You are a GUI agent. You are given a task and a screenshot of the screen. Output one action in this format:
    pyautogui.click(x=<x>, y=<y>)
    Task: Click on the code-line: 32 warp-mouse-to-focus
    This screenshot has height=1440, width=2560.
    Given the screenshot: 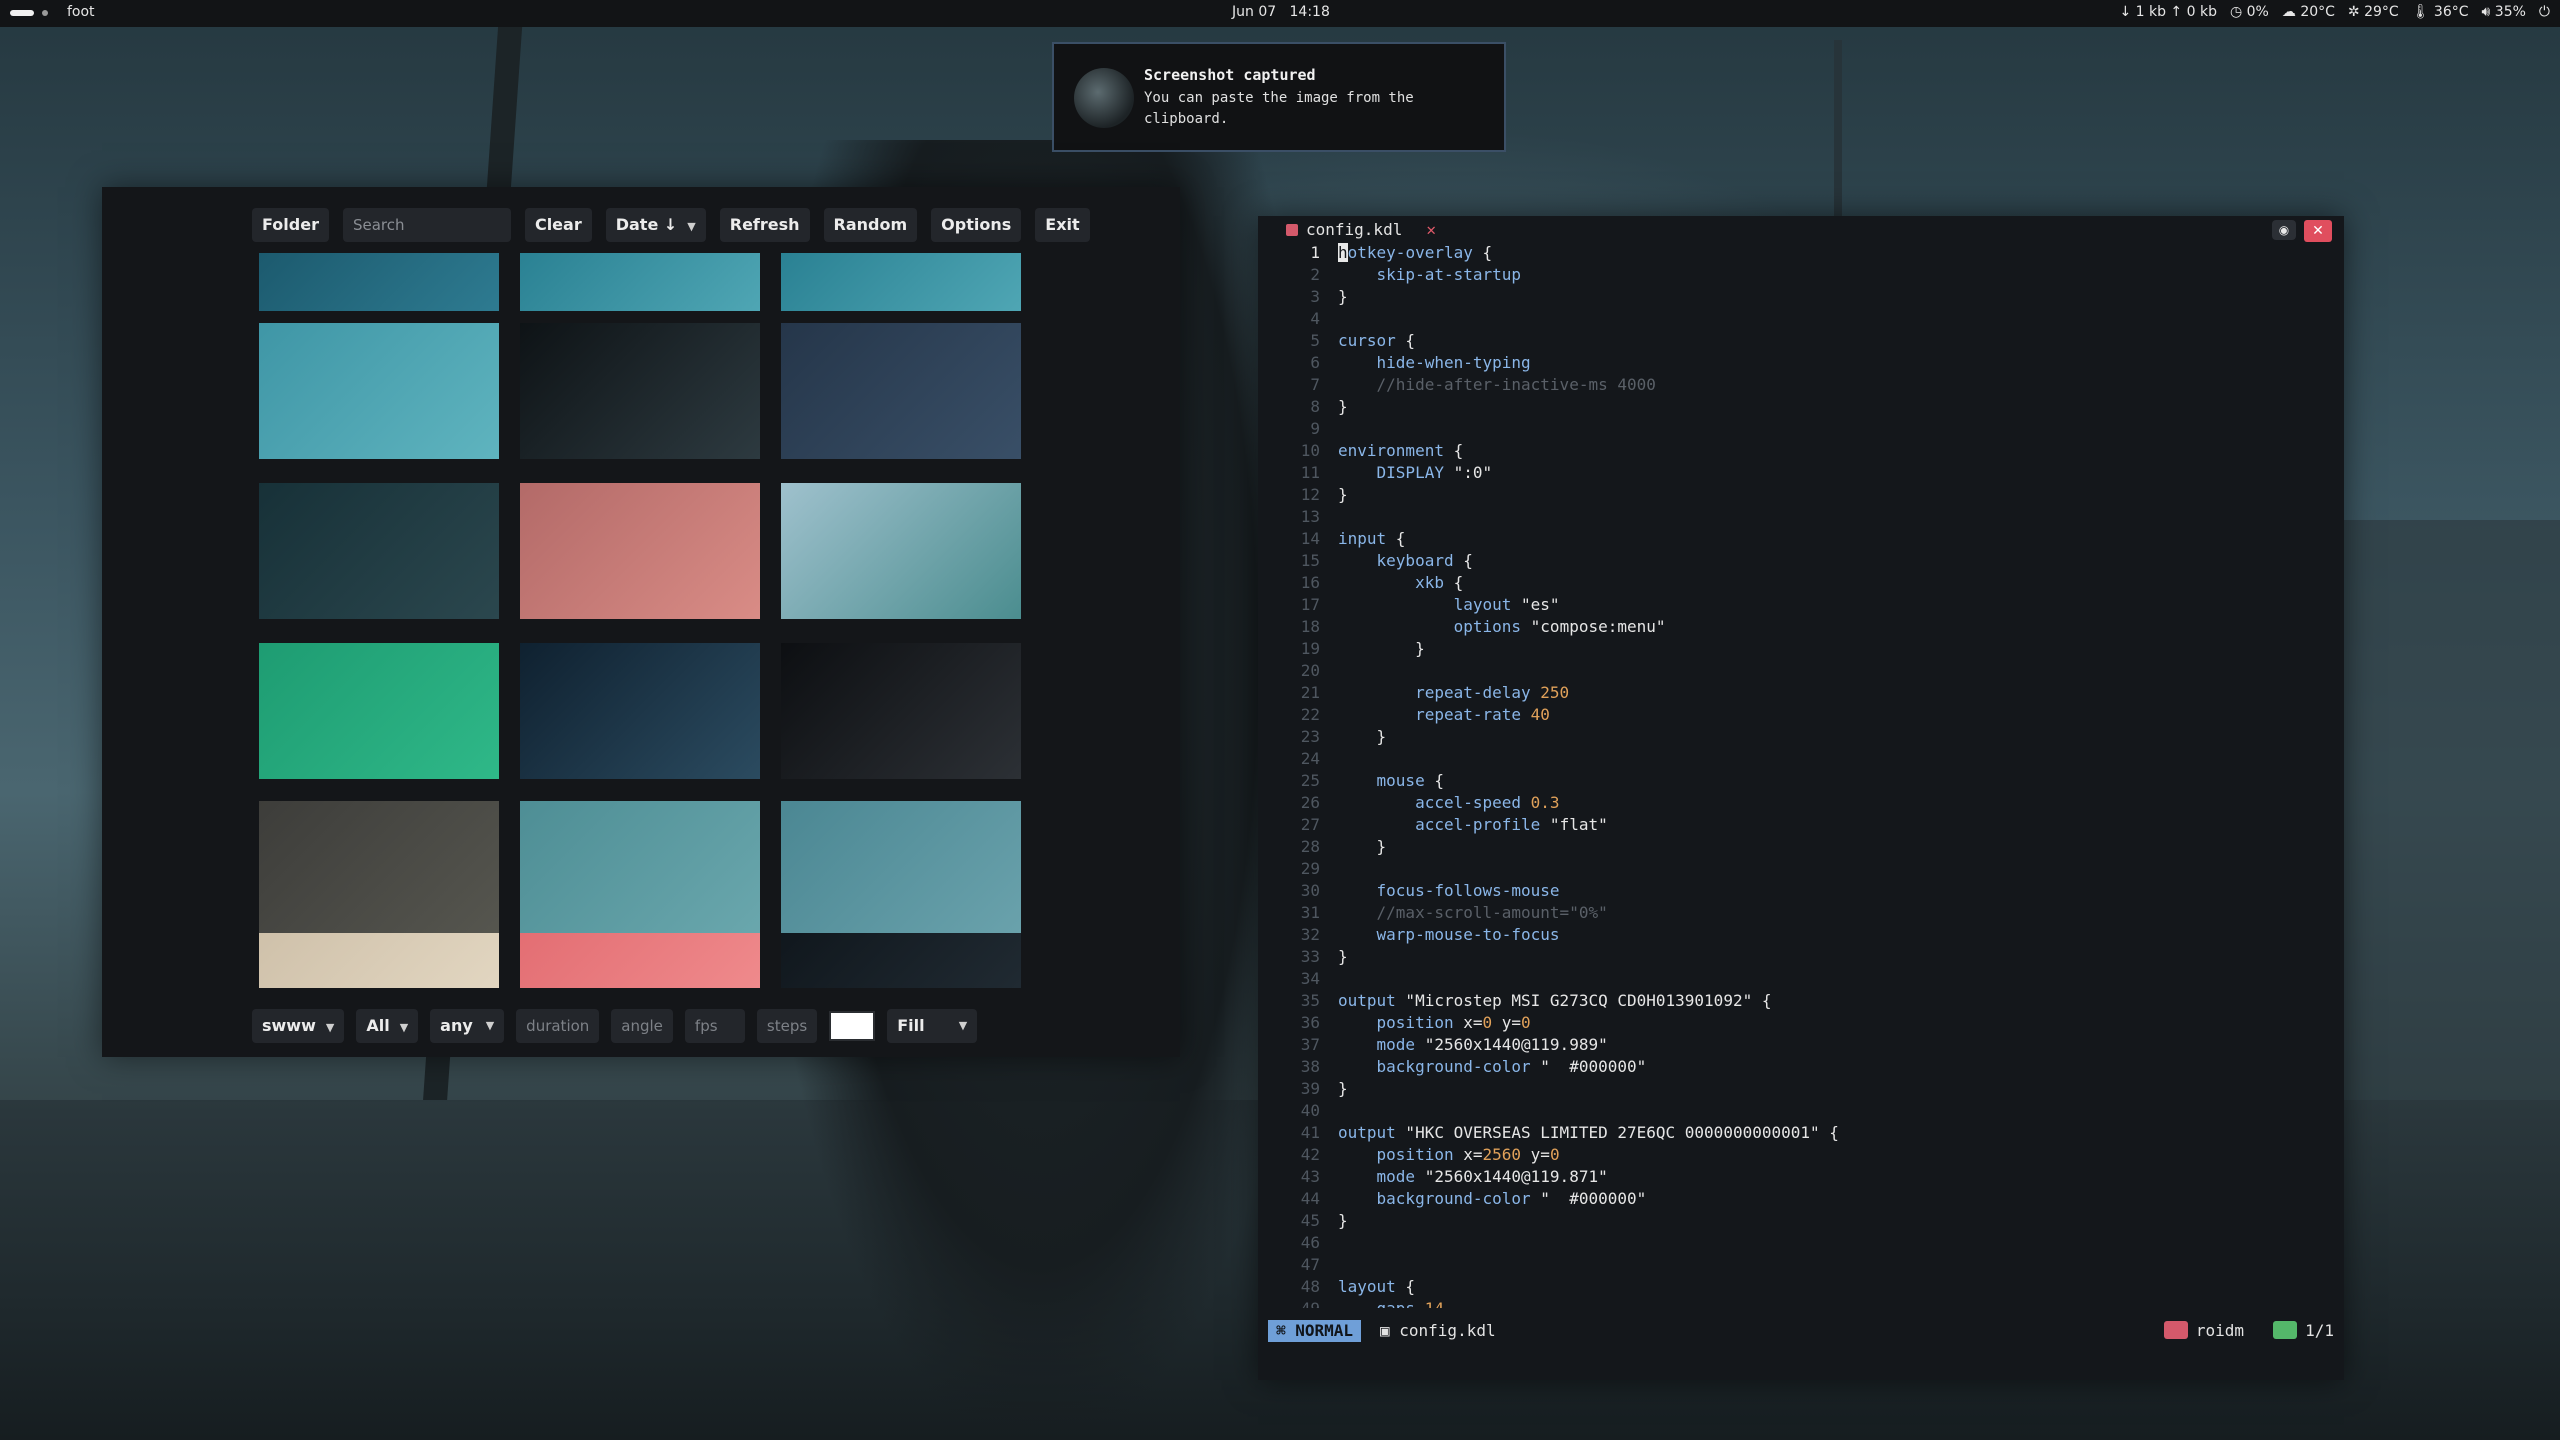 What is the action you would take?
    pyautogui.click(x=1801, y=935)
    